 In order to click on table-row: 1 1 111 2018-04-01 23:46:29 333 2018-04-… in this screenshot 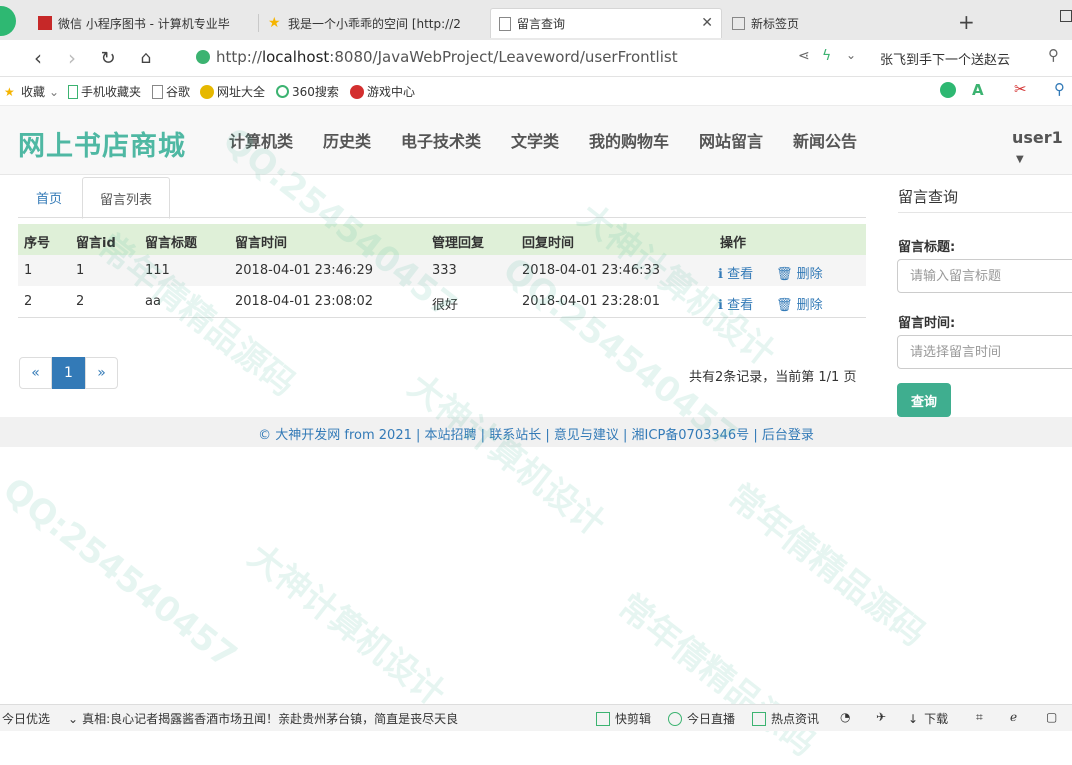, I will do `click(442, 271)`.